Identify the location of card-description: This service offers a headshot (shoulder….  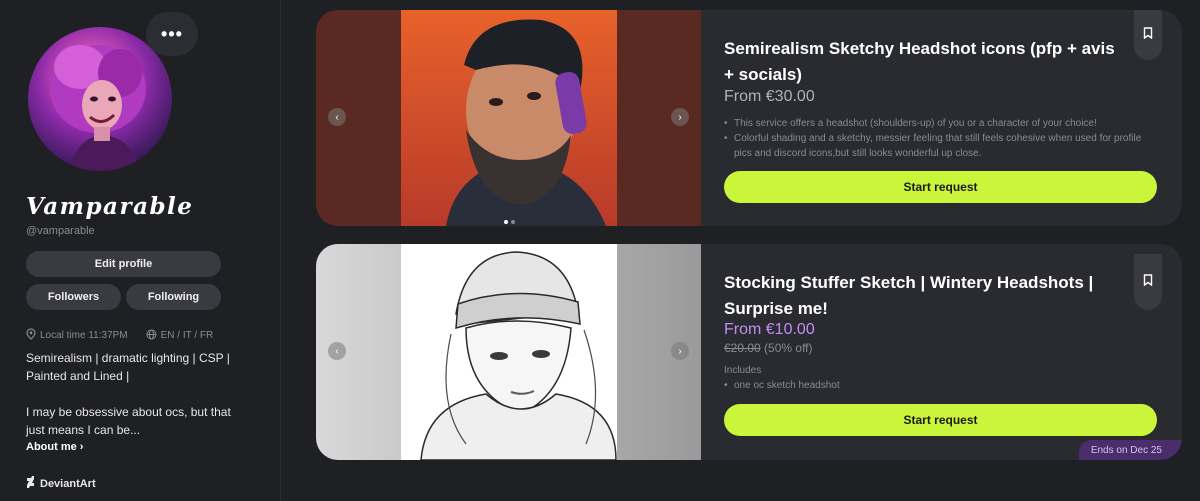
(939, 138).